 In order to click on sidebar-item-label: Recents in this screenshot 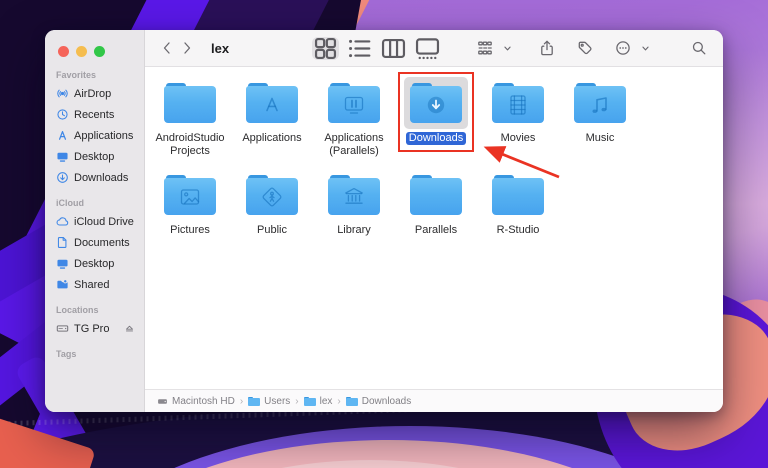, I will do `click(94, 114)`.